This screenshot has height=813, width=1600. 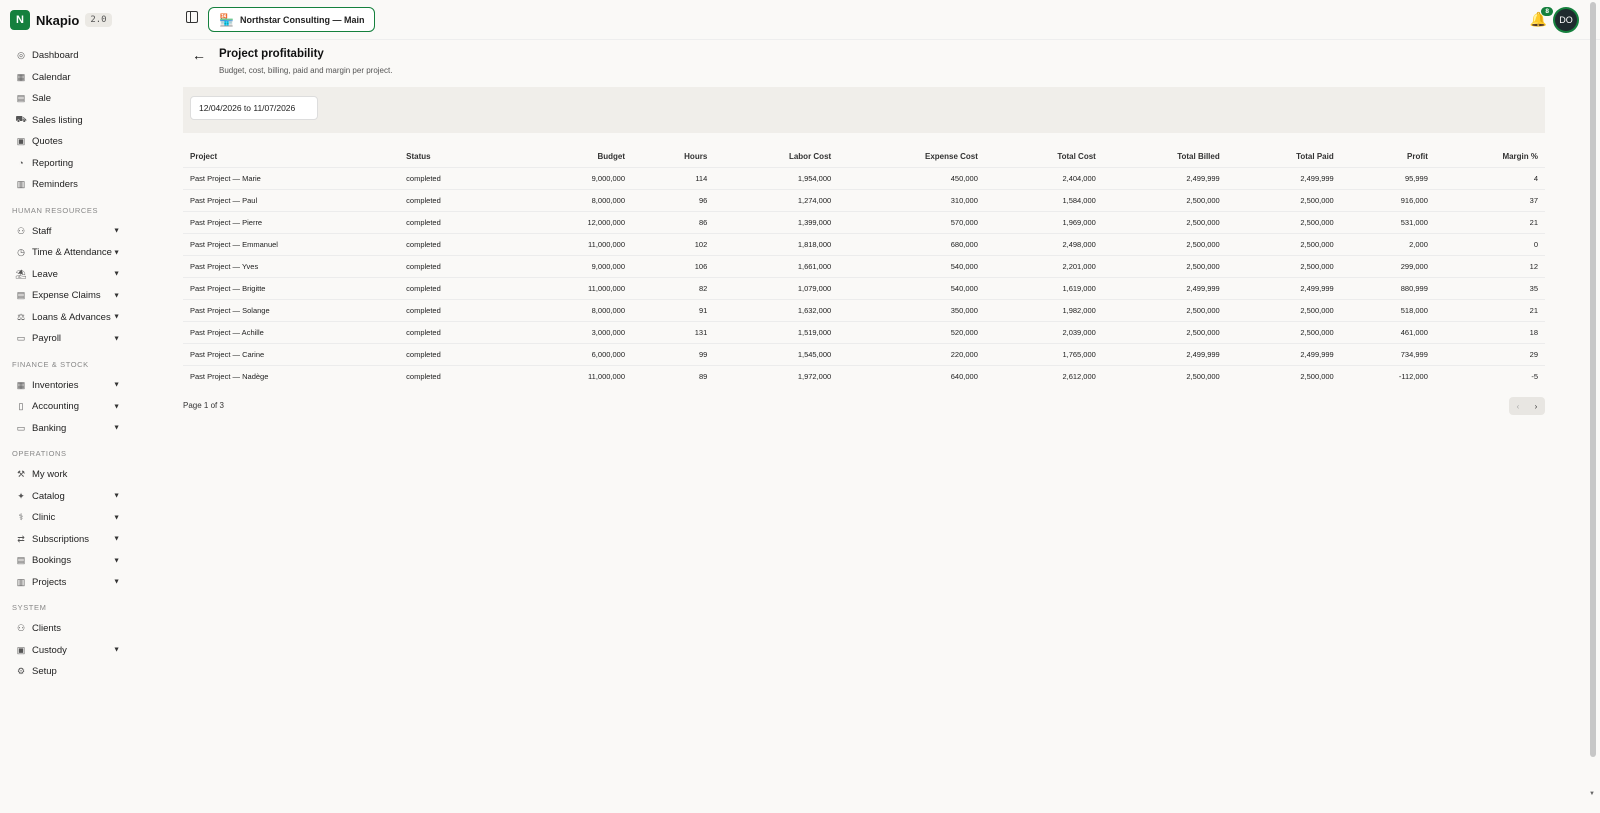 I want to click on sidebar-item-label: Reporting, so click(x=53, y=163).